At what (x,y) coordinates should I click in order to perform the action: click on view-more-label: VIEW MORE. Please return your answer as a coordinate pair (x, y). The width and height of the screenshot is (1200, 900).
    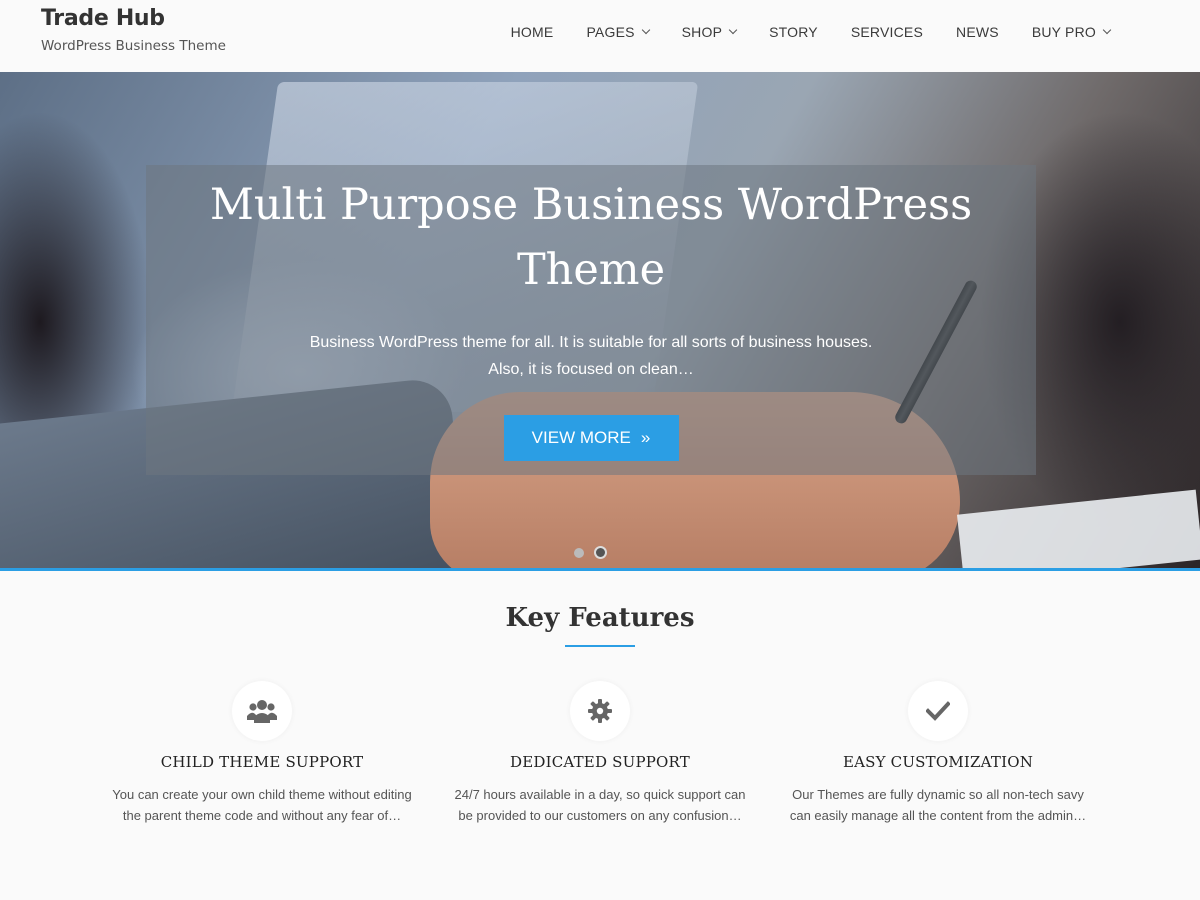
    Looking at the image, I should click on (581, 437).